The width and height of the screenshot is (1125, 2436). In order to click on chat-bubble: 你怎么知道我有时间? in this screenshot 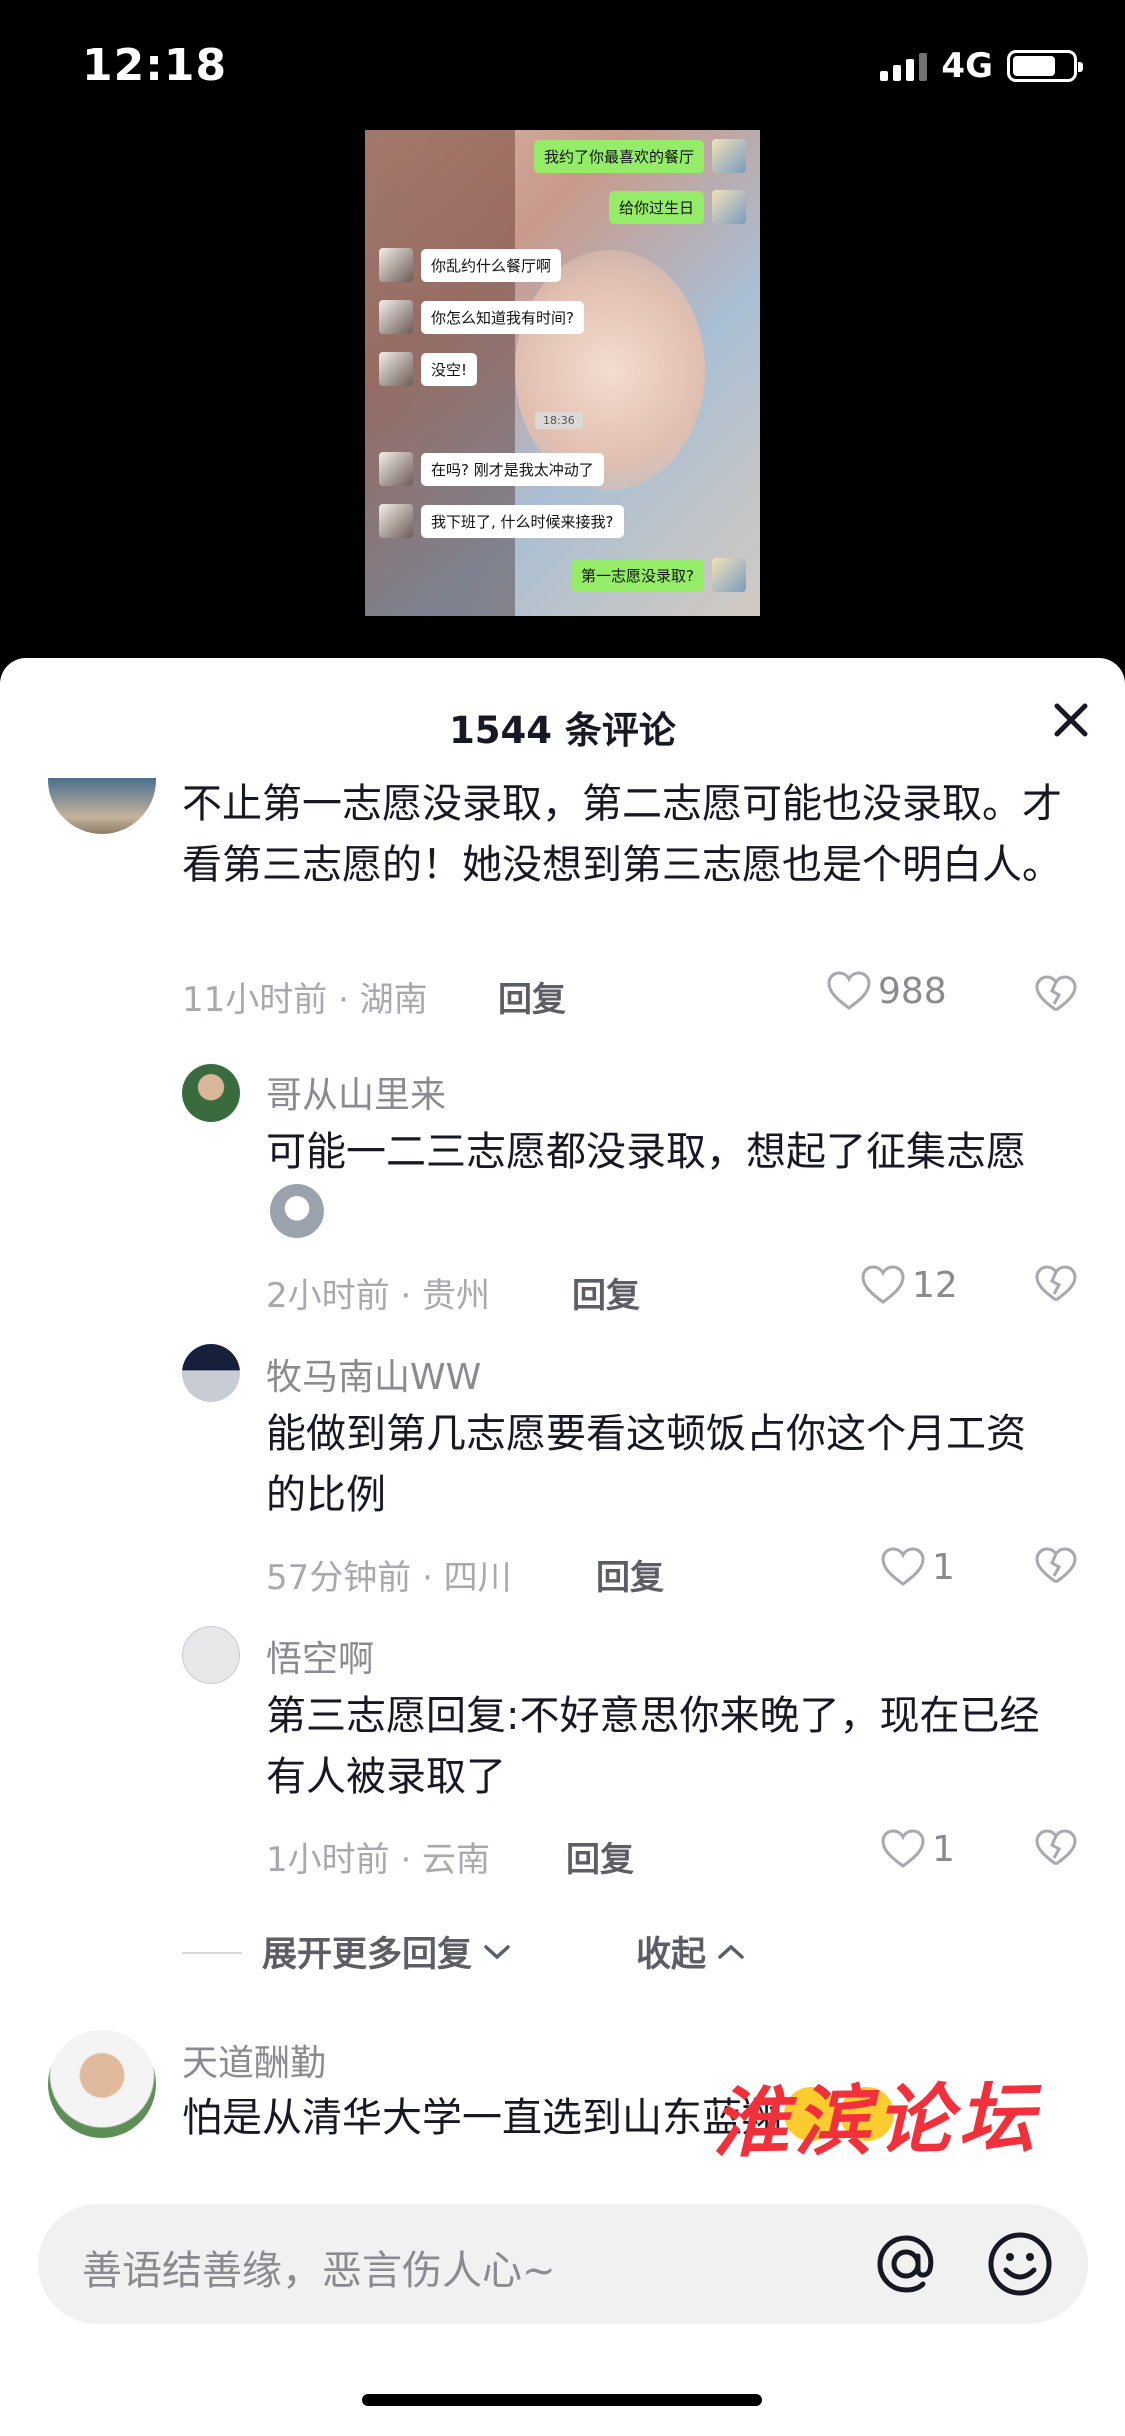, I will do `click(502, 317)`.